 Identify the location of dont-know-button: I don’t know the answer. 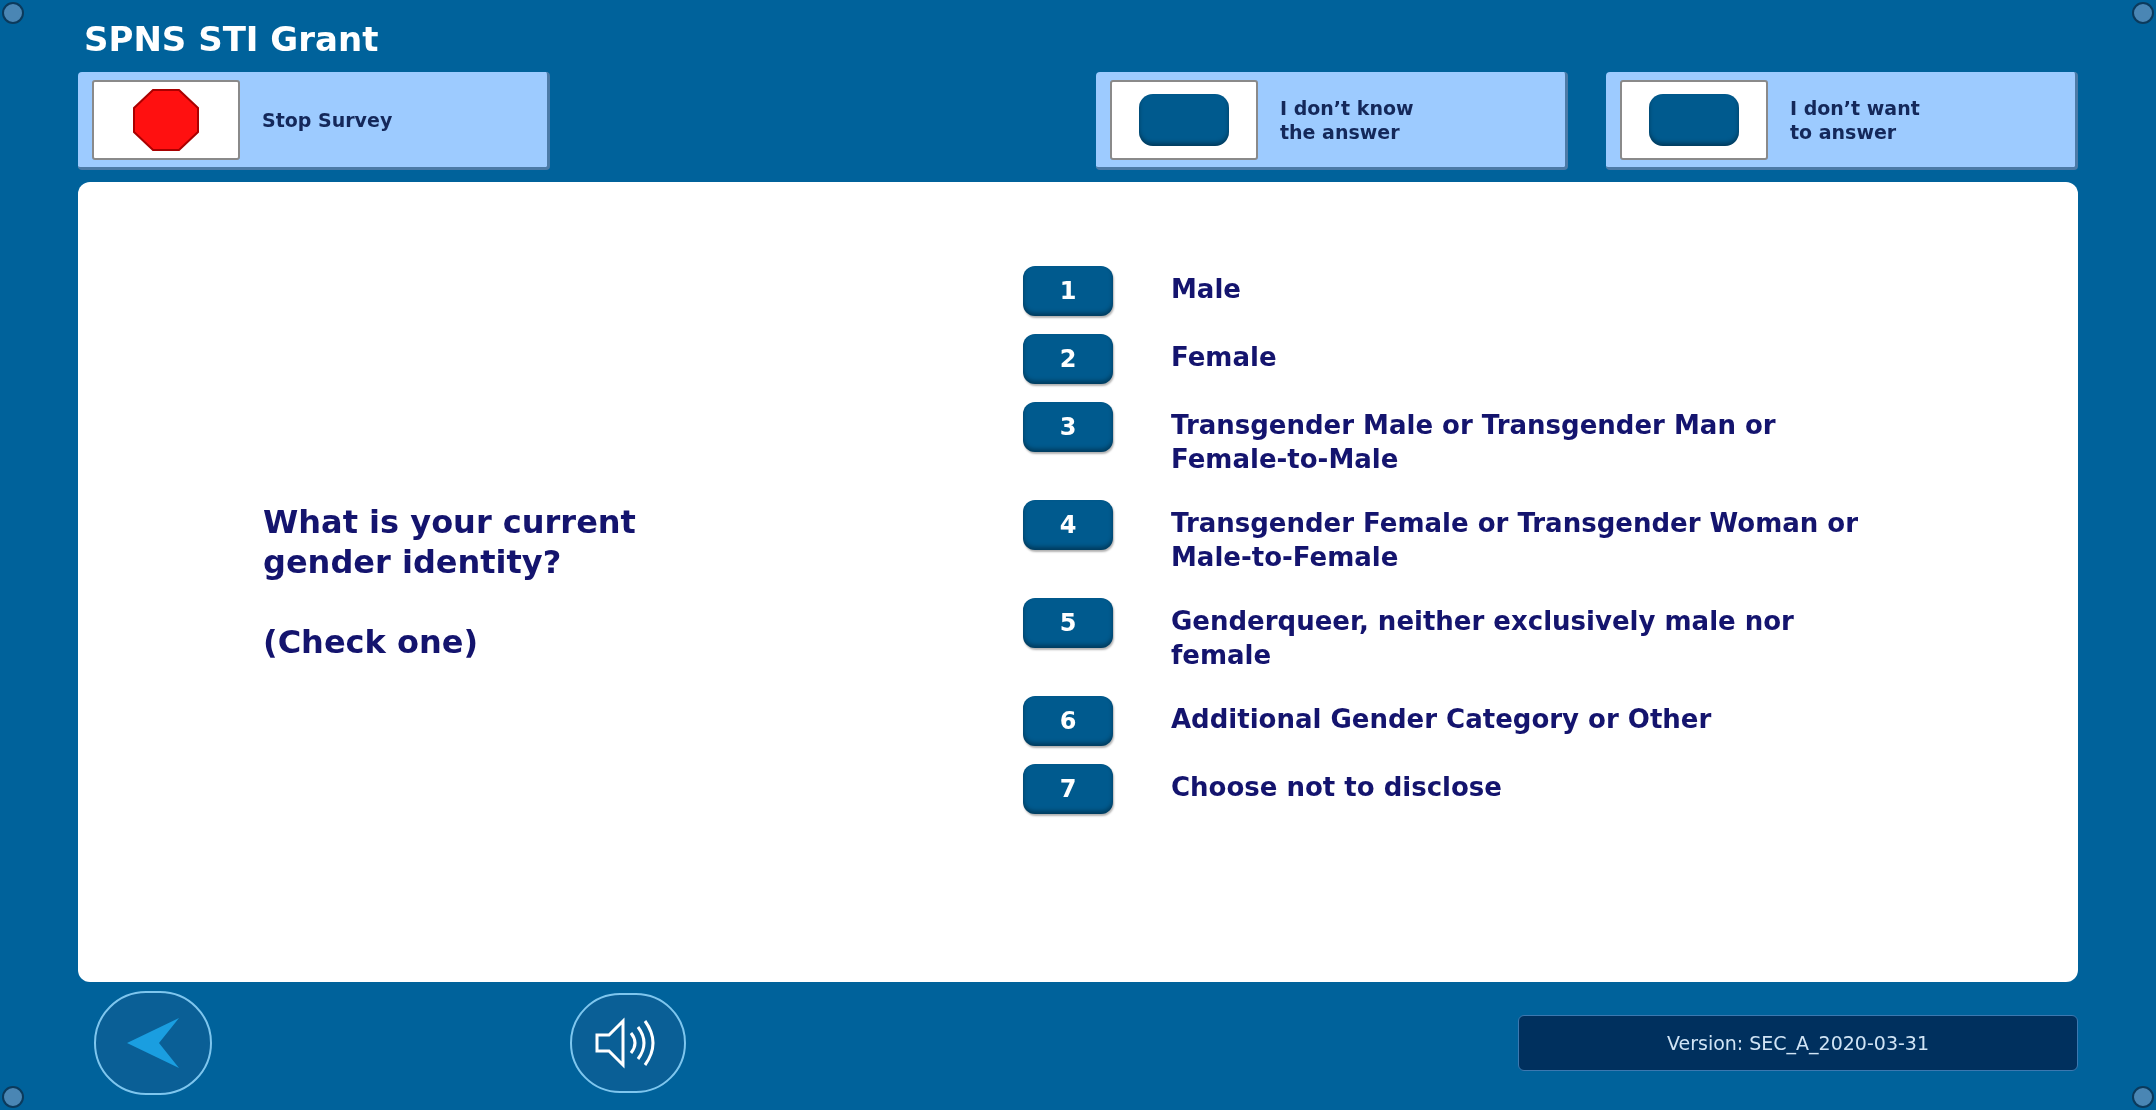
(1332, 121).